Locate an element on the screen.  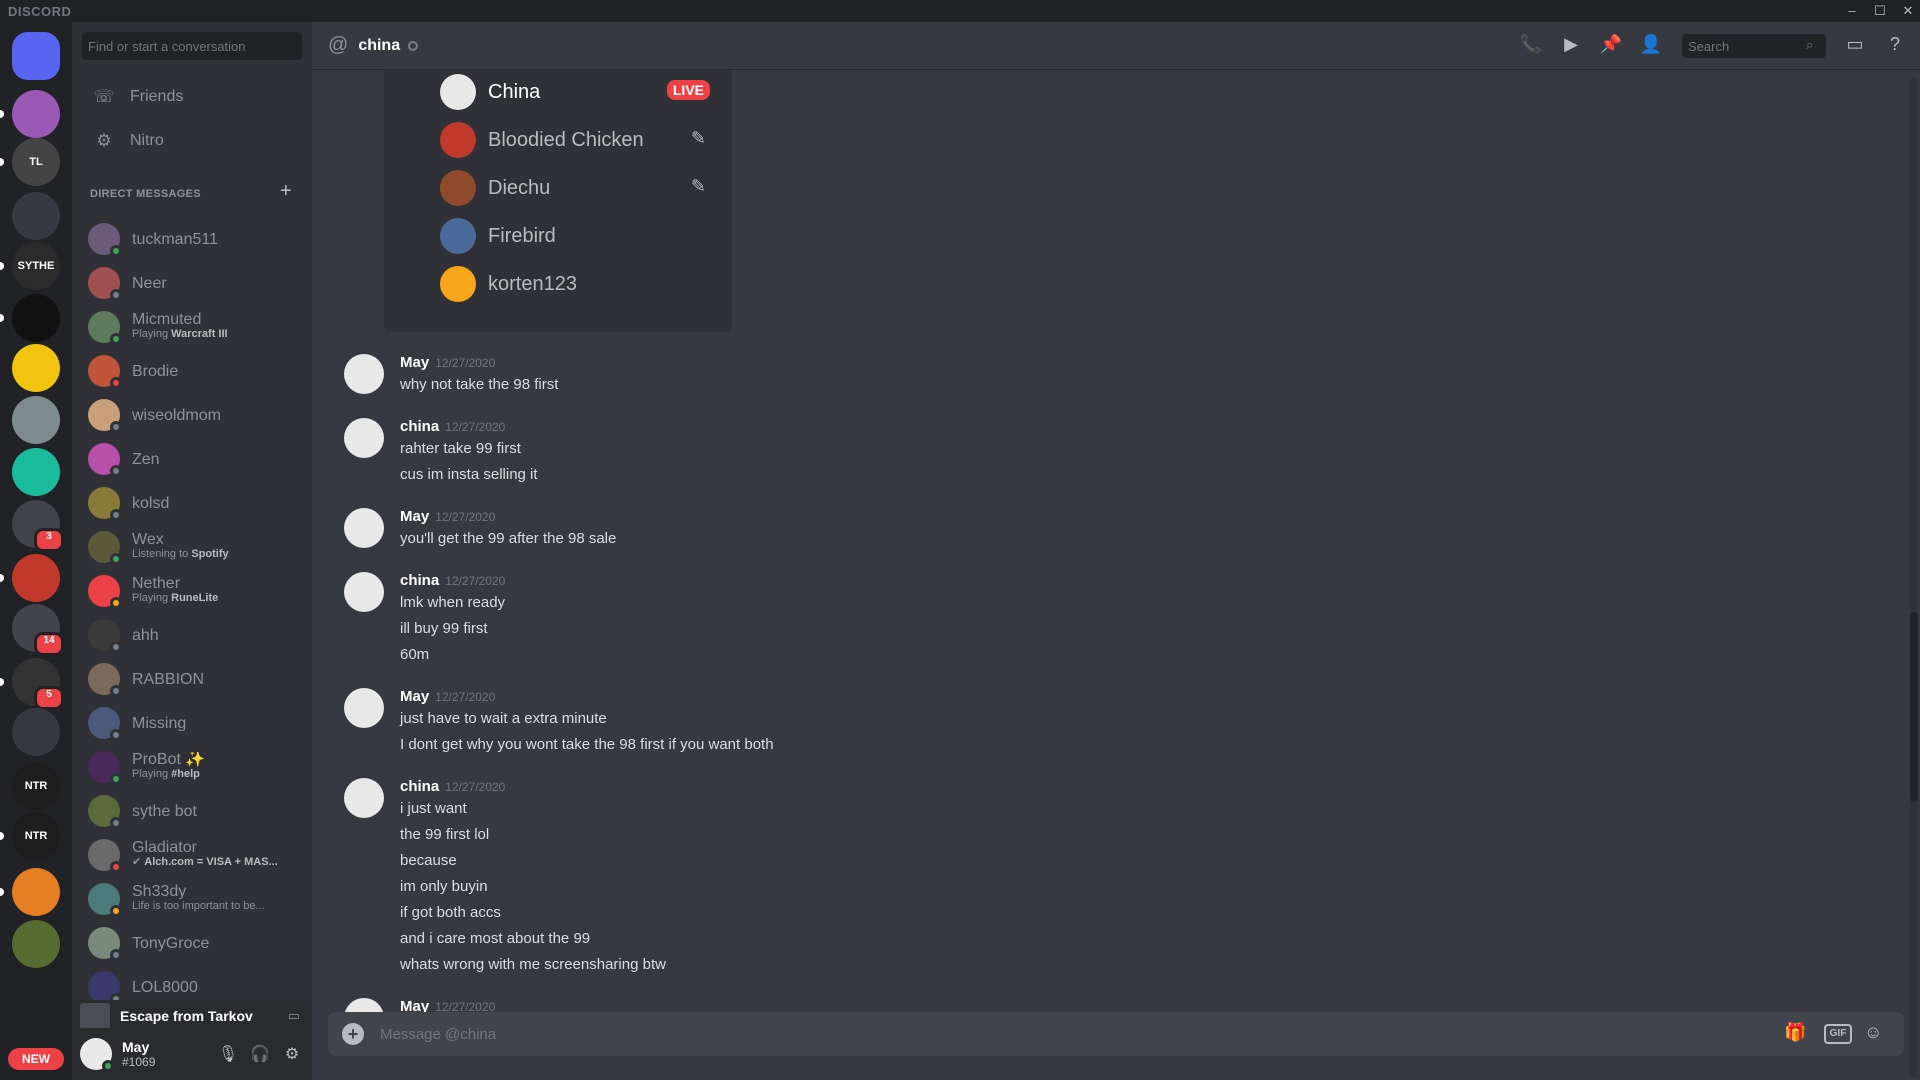
gif-button: GIF is located at coordinates (1838, 1034).